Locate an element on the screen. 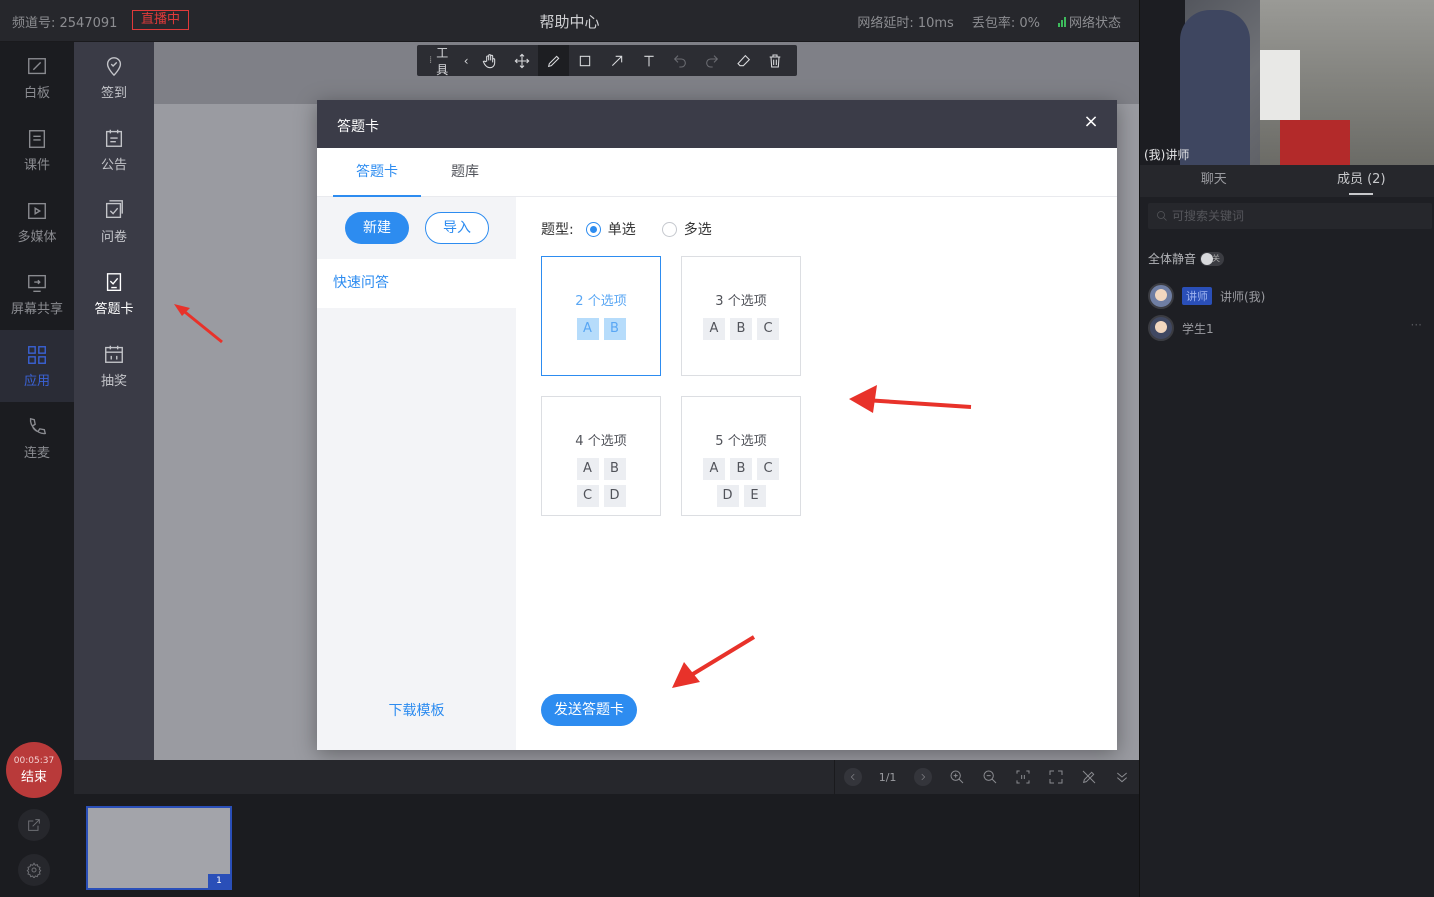  courseware-icon is located at coordinates (37, 138).